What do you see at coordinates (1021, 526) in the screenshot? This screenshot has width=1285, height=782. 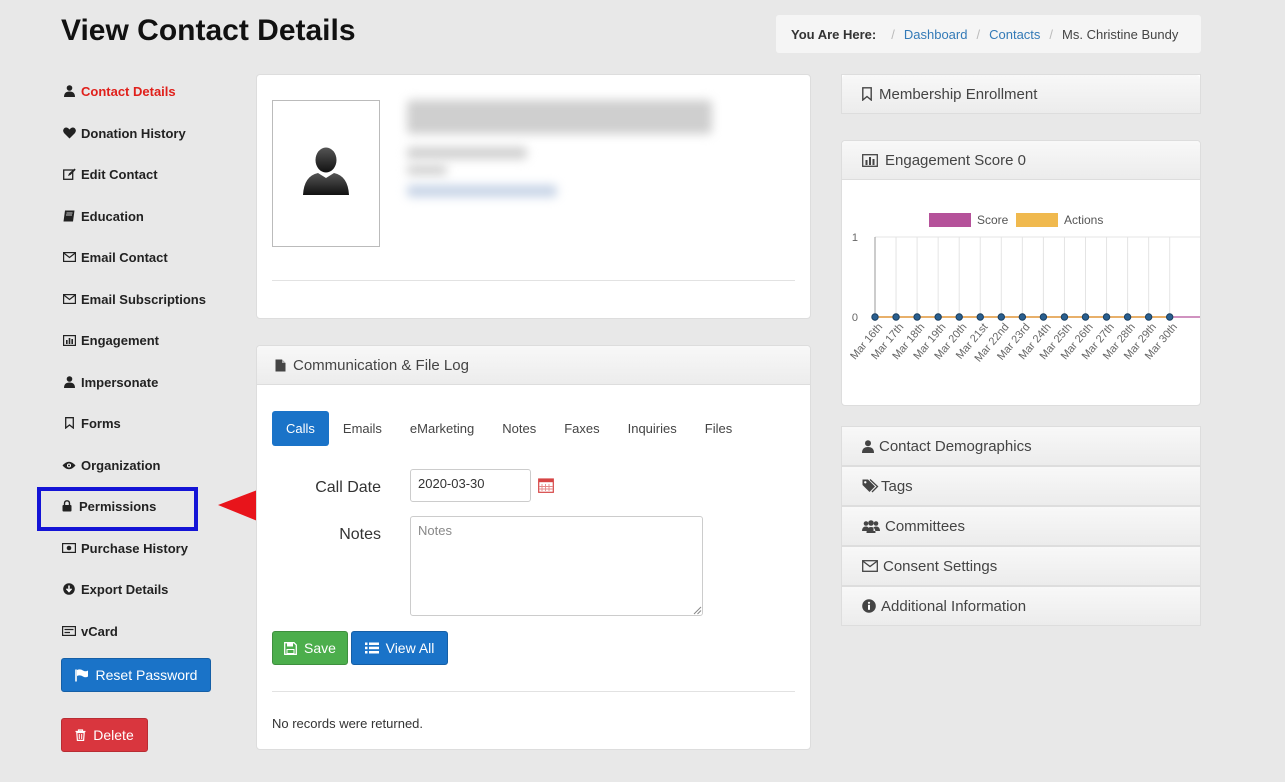 I see `committees-section: Committees` at bounding box center [1021, 526].